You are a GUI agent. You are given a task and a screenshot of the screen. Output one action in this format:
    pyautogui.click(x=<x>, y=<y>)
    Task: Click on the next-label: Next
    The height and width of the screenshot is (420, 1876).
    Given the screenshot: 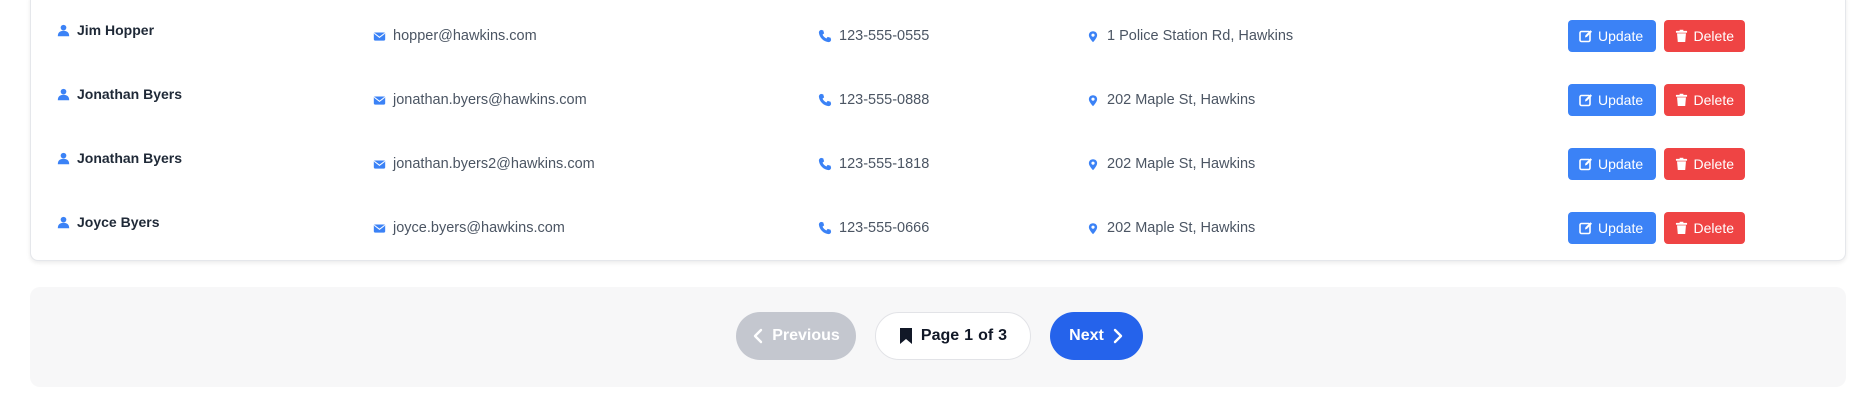 What is the action you would take?
    pyautogui.click(x=1086, y=335)
    